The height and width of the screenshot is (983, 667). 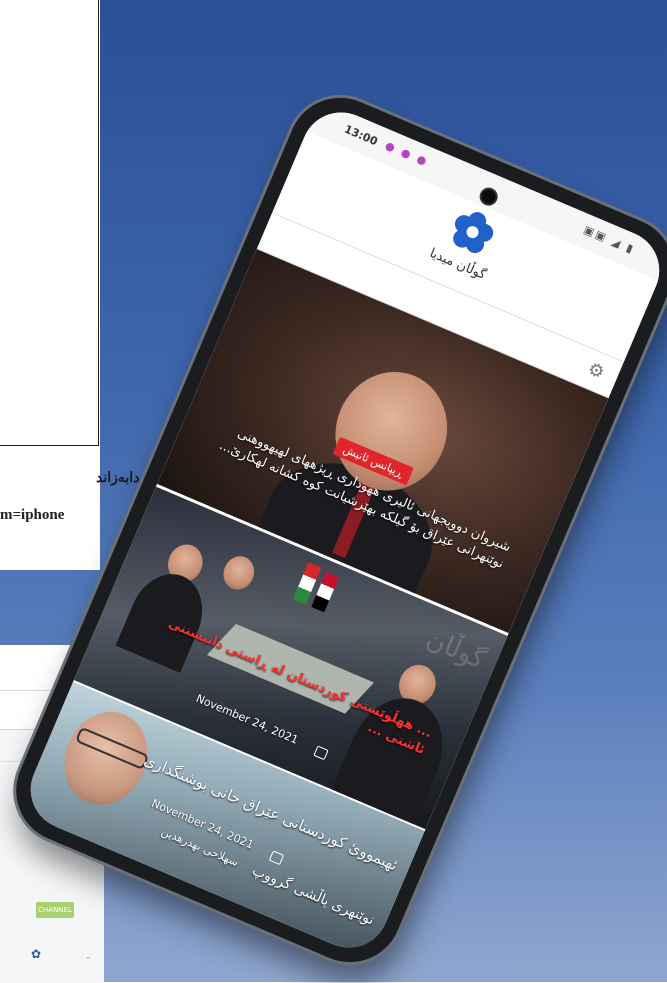 What do you see at coordinates (88, 958) in the screenshot?
I see `peek-chevron-icon: –` at bounding box center [88, 958].